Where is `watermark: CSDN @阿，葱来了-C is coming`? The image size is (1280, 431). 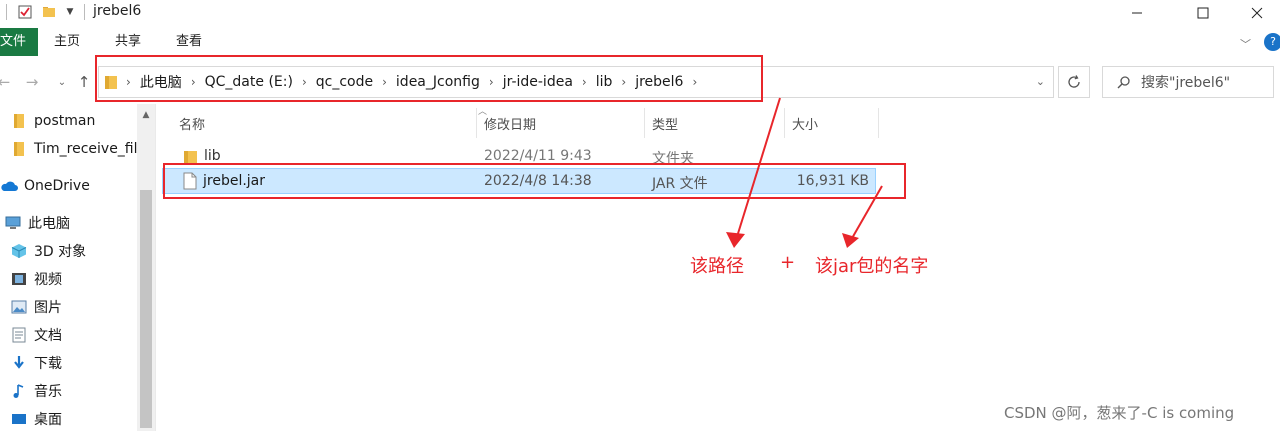 watermark: CSDN @阿，葱来了-C is coming is located at coordinates (1119, 413).